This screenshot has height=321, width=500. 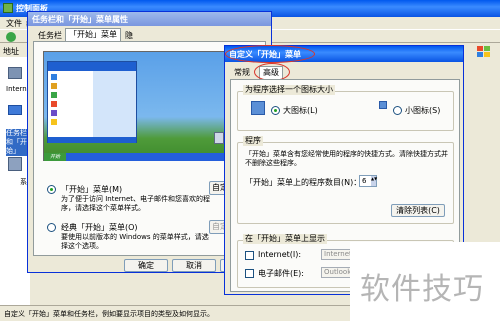 I want to click on preview-recycle-bin-icon, so click(x=219, y=138).